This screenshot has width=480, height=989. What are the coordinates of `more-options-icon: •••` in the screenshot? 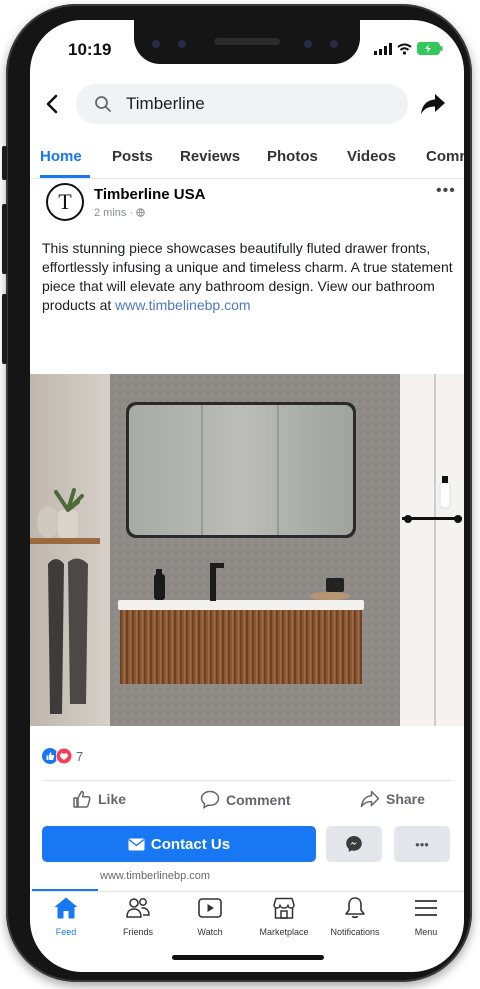 It's located at (446, 191).